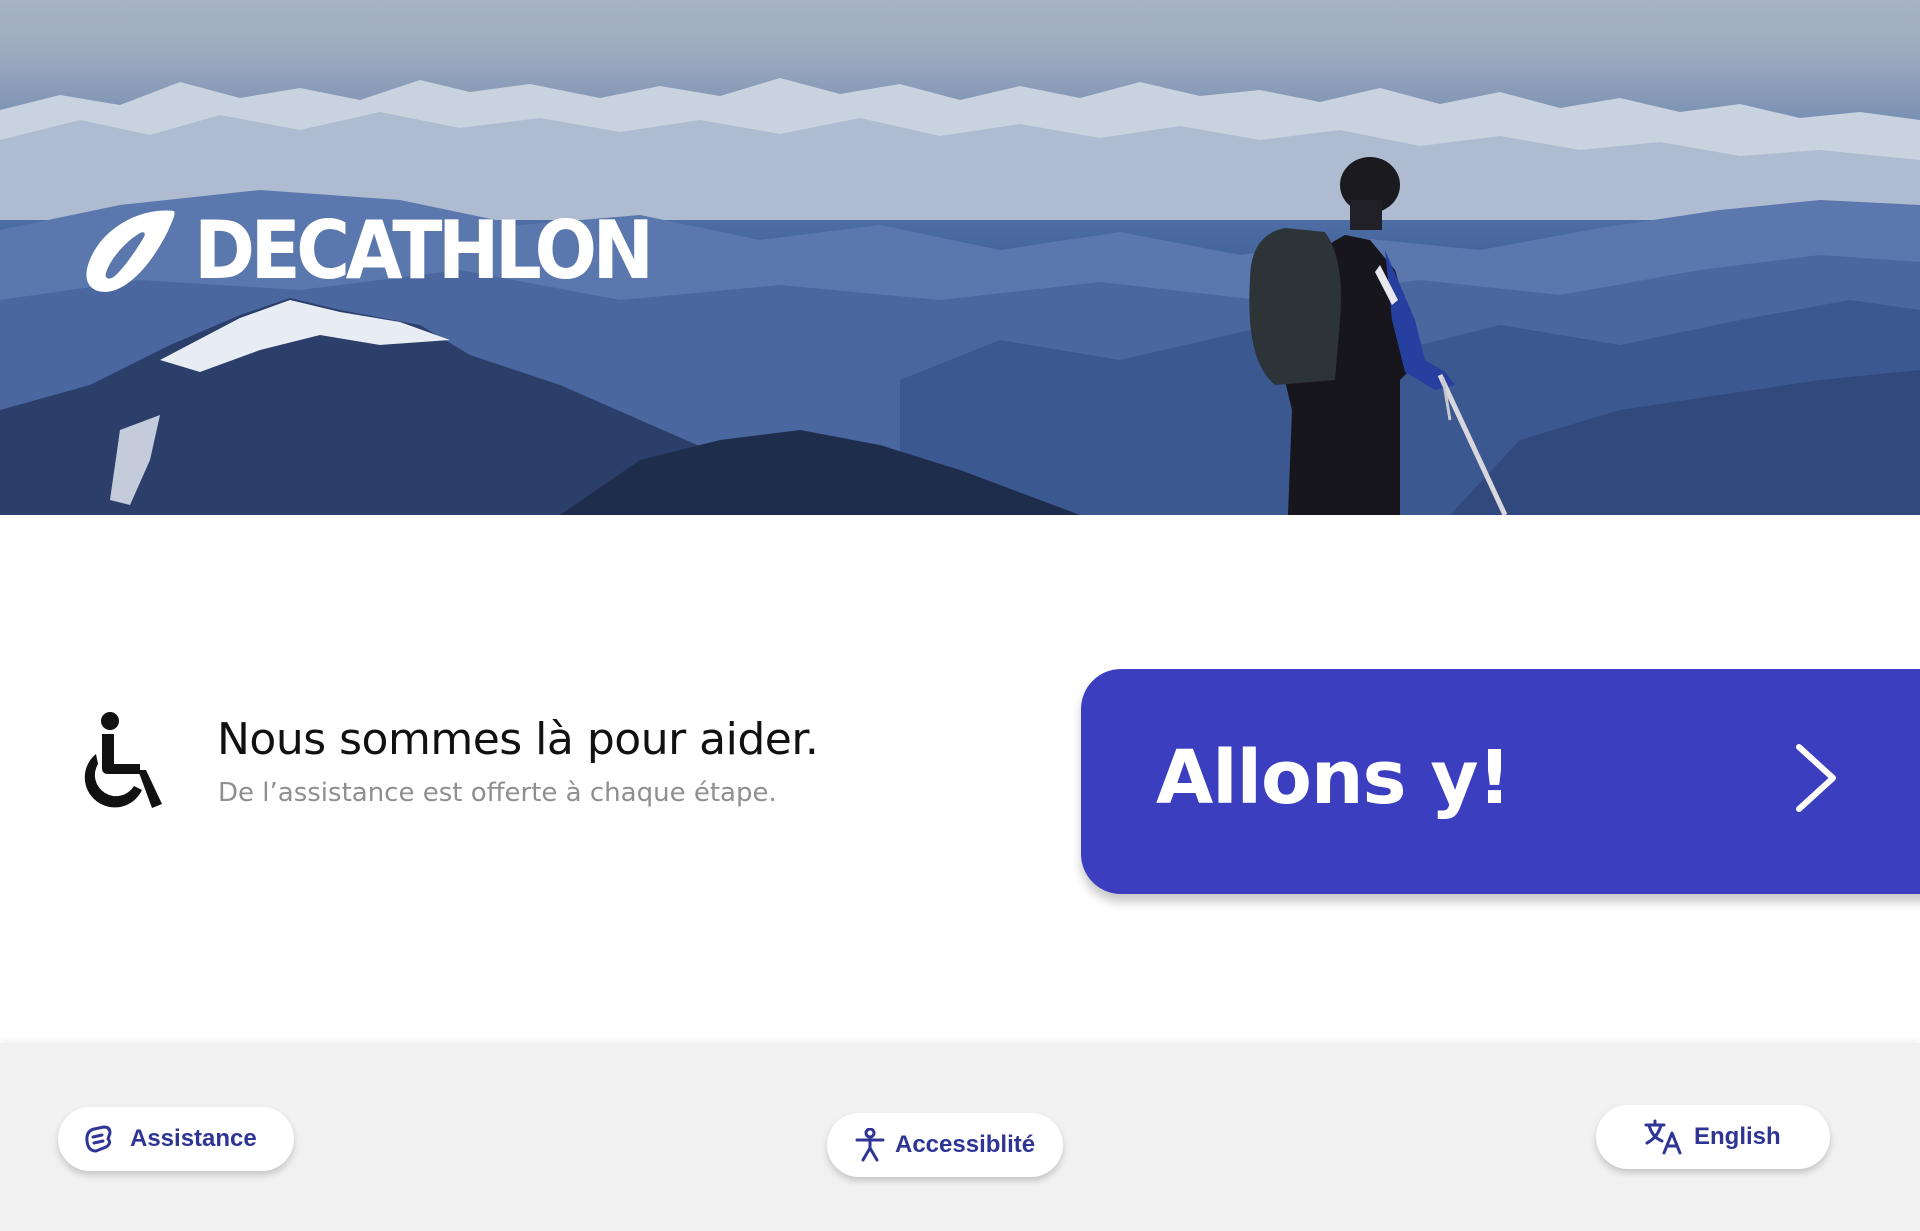 The image size is (1920, 1231). Describe the element at coordinates (130, 251) in the screenshot. I see `decathlon-logo-icon` at that location.